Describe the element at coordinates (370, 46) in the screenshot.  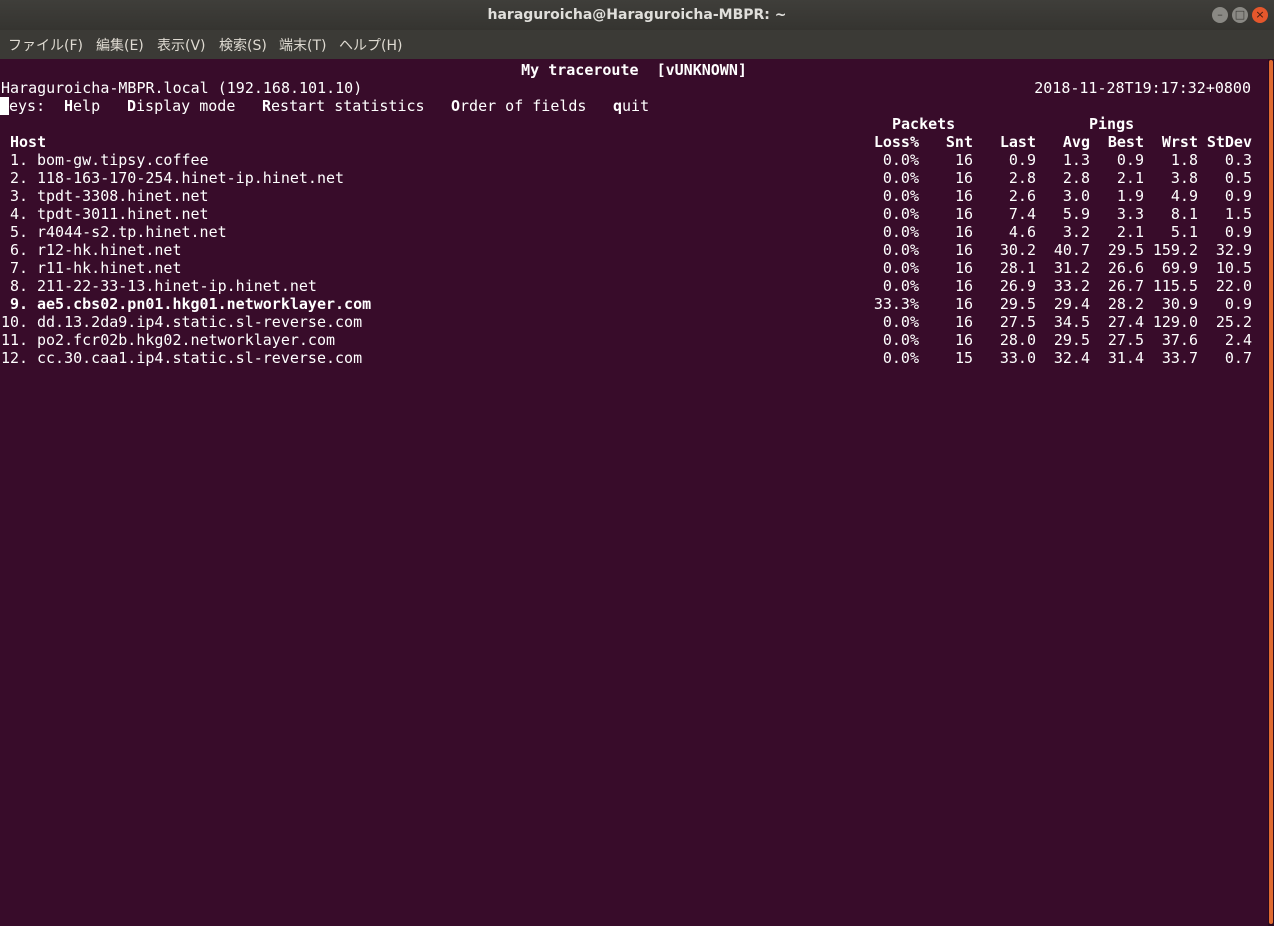
I see `menu-help: ヘルプ(H)` at that location.